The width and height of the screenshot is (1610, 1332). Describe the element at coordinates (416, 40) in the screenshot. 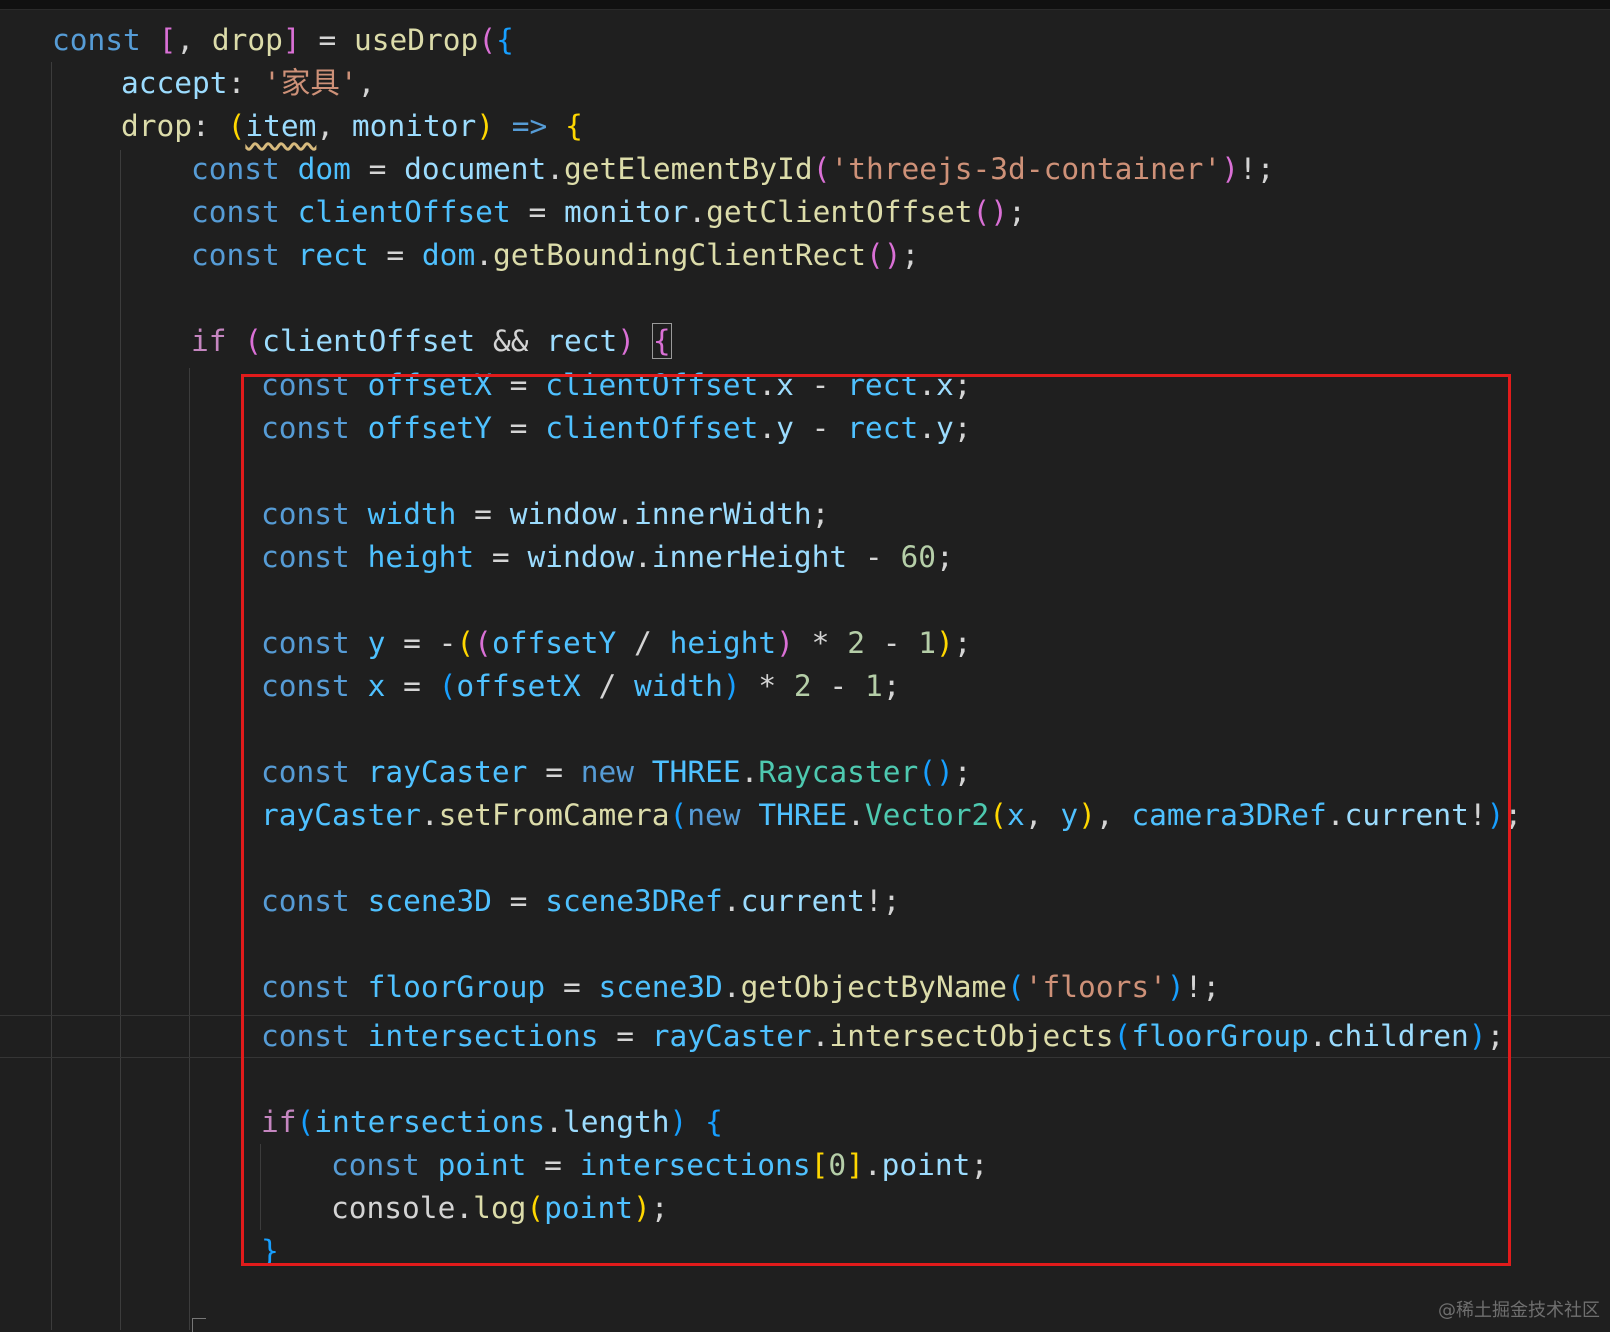

I see `code-token: useDrop` at that location.